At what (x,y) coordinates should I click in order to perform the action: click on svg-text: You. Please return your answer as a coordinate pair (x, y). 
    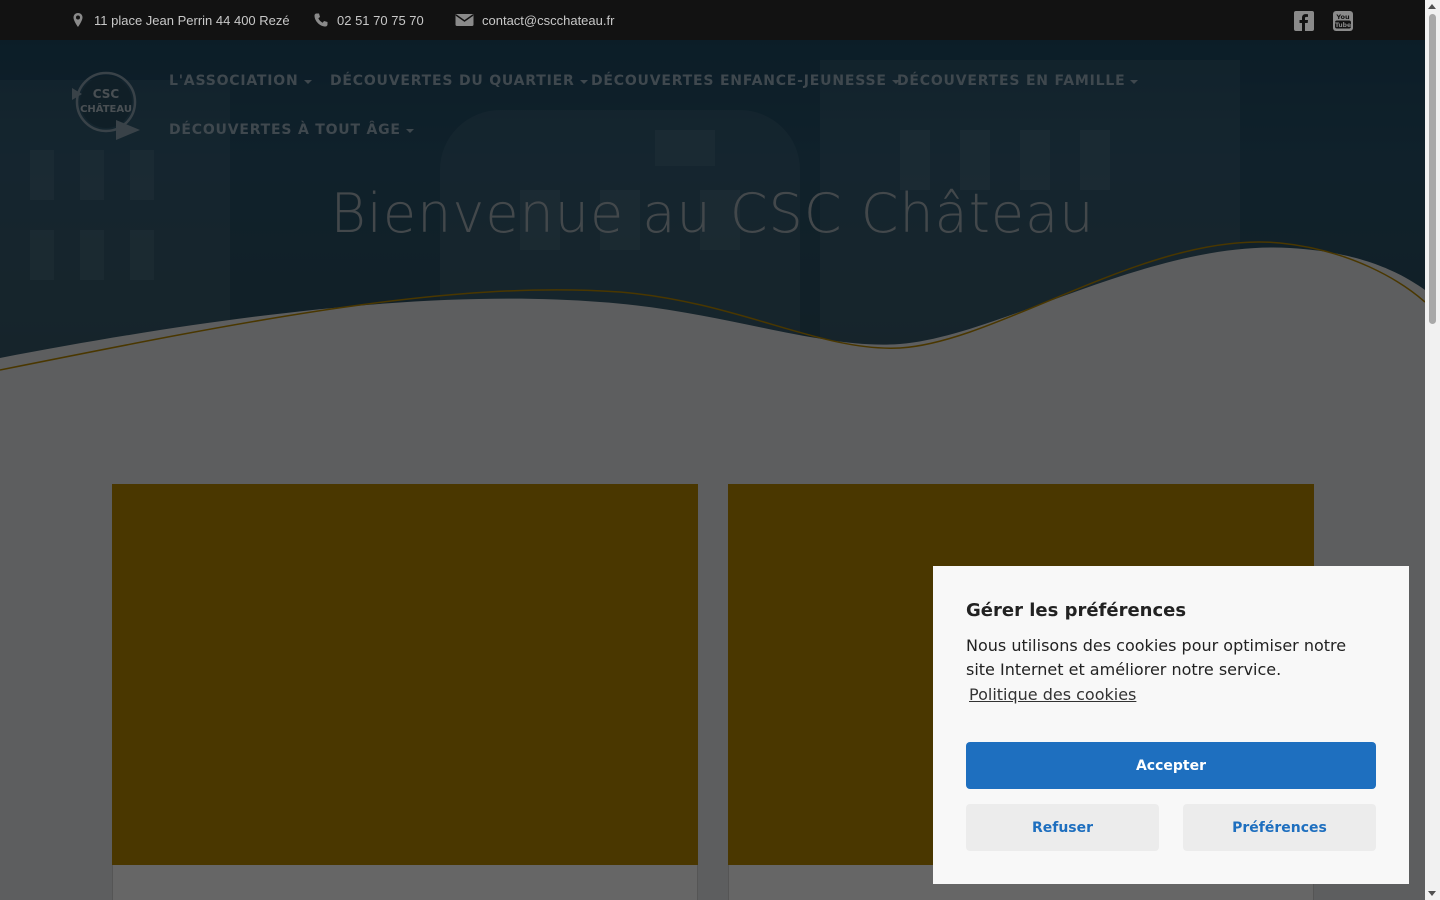
    Looking at the image, I should click on (1342, 17).